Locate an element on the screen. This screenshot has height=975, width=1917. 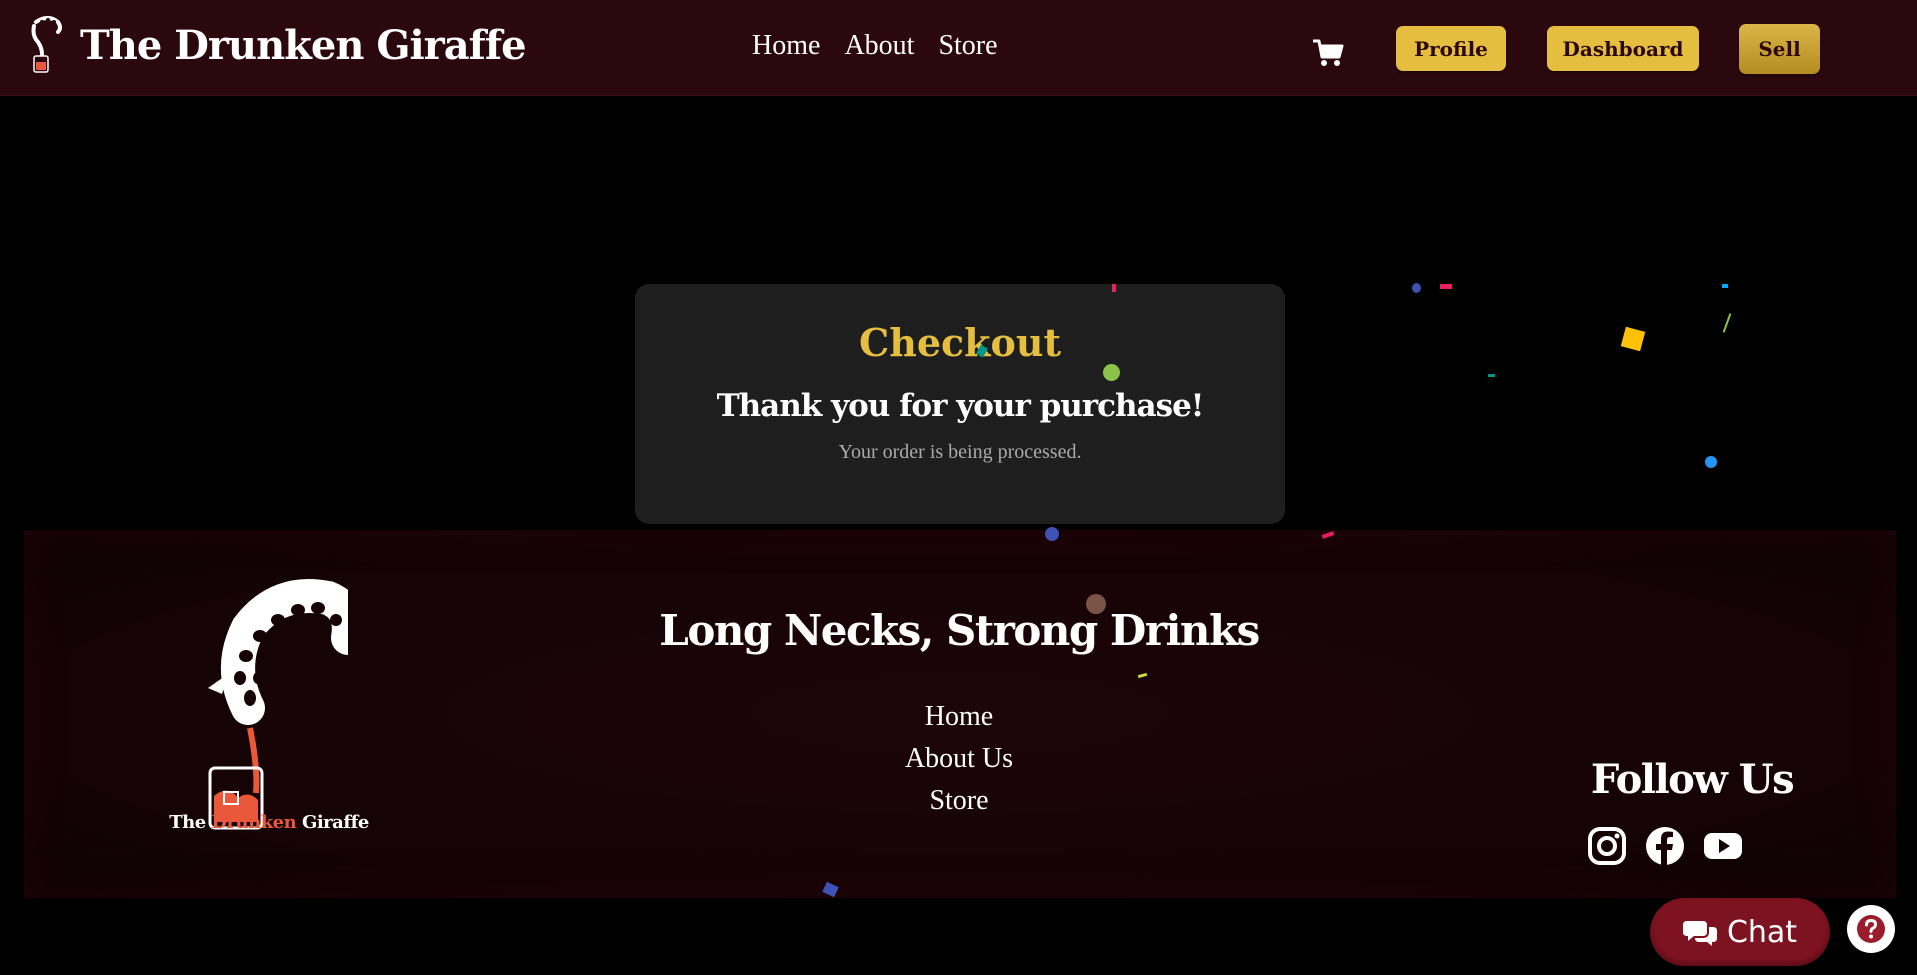
footer-tagline: Long Necks, Strong Drinks is located at coordinates (959, 630).